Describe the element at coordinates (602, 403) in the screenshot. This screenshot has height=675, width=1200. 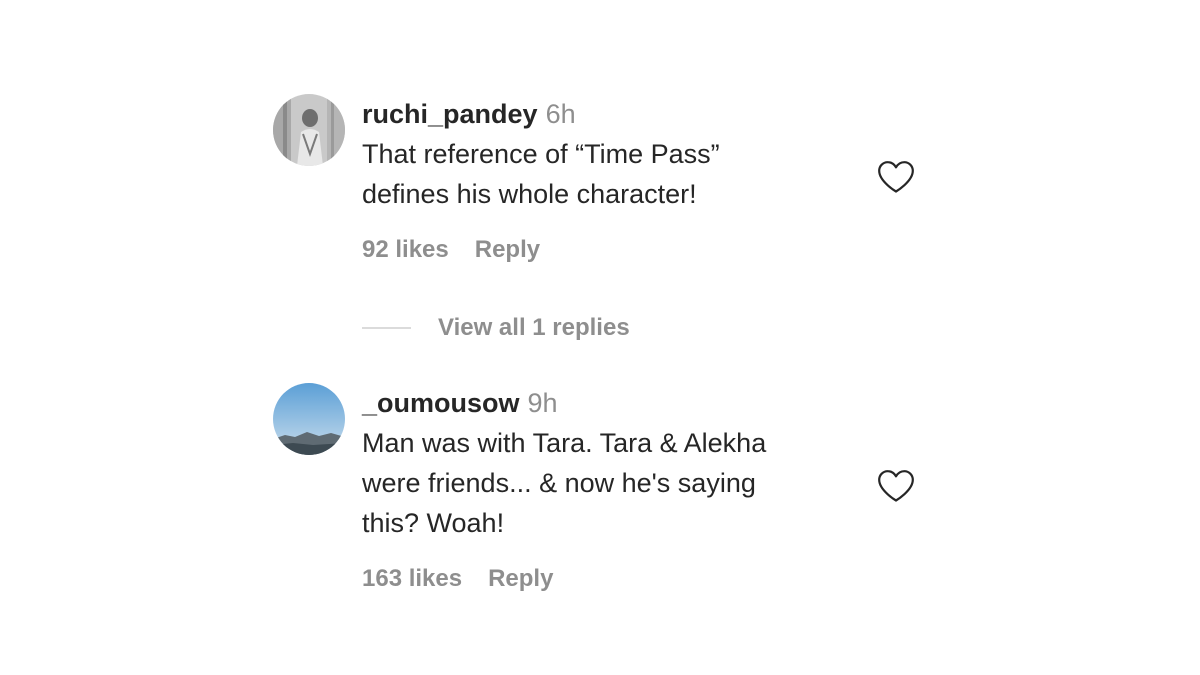
I see `comment-header: _oumousow 9h` at that location.